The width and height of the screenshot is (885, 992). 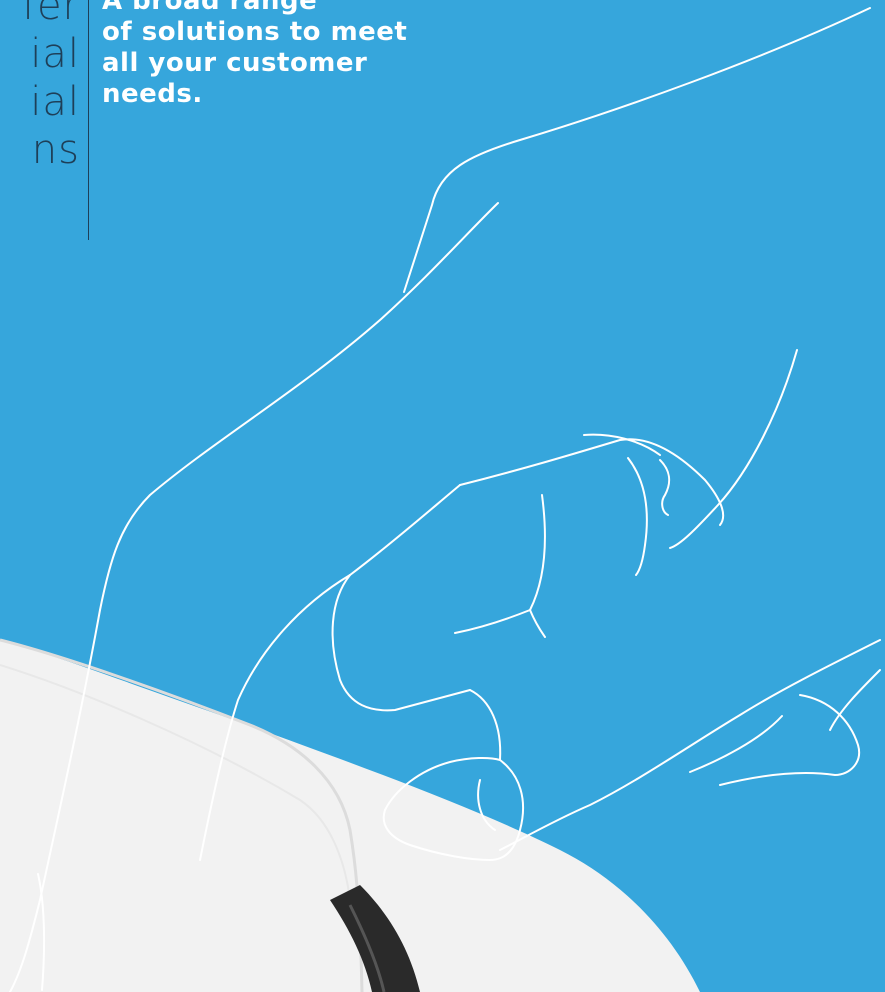 I want to click on headline-right-line-2: of solutions to meet, so click(x=255, y=32).